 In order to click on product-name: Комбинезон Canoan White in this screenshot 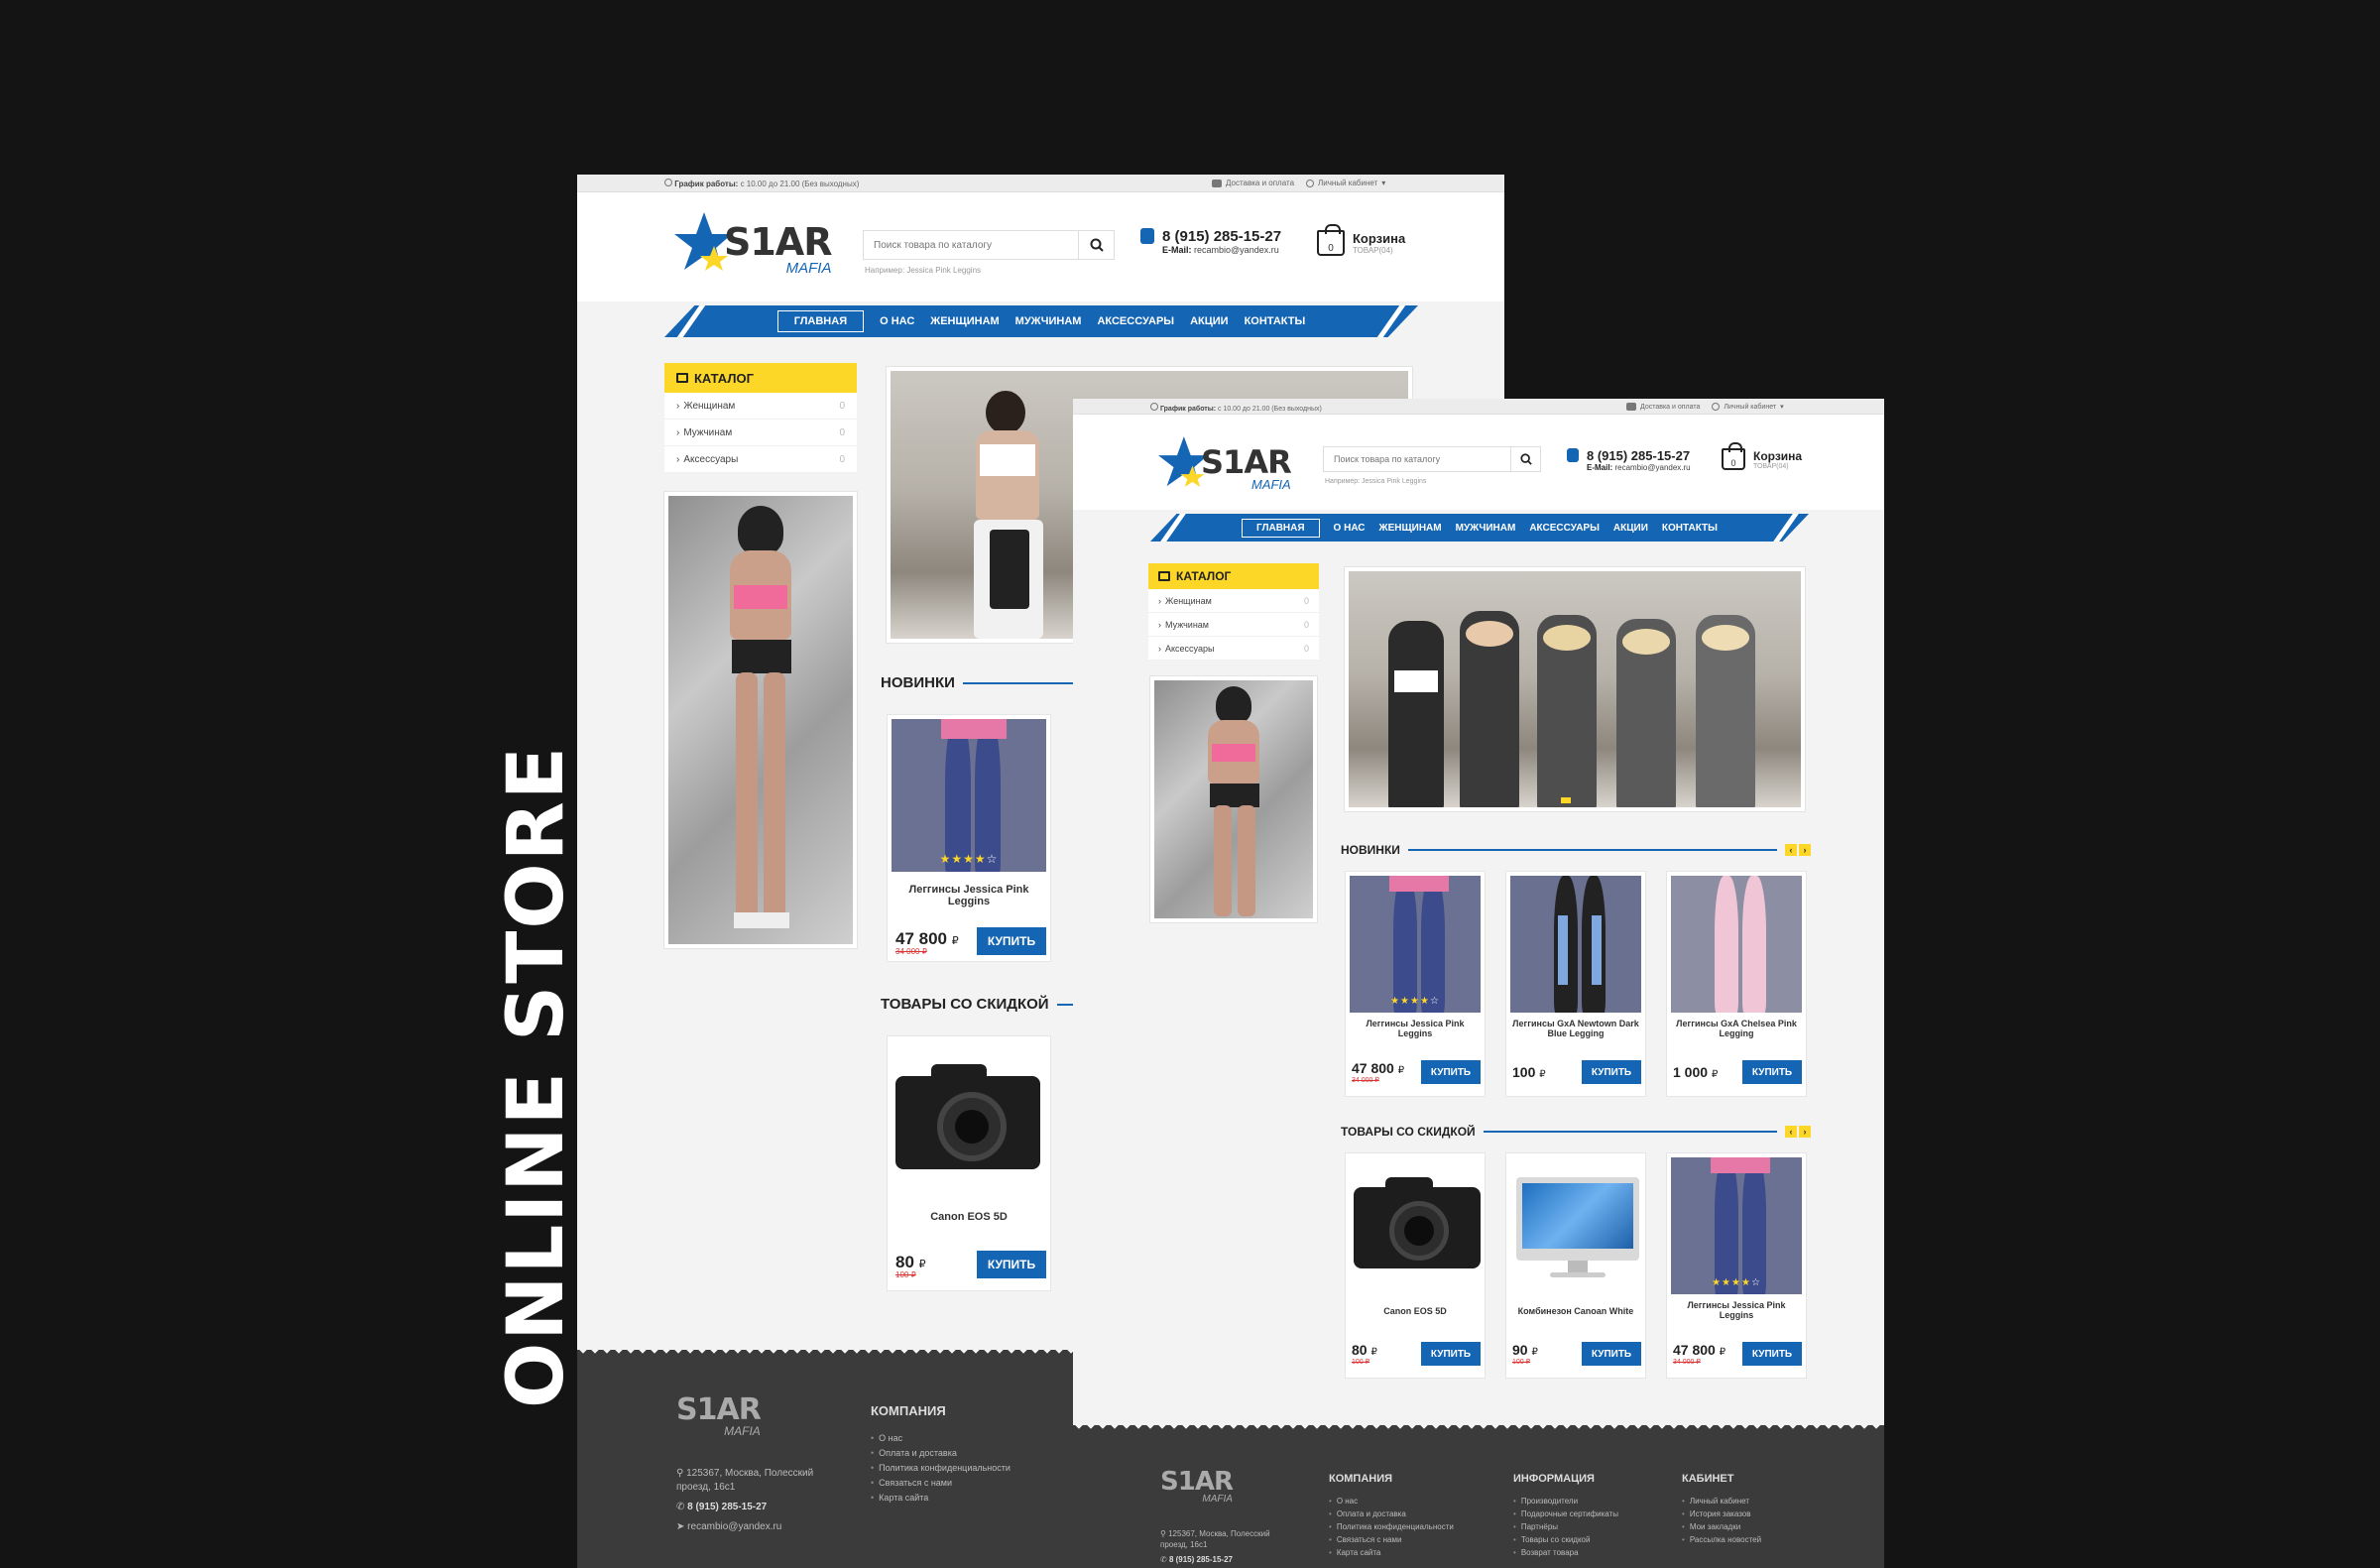, I will do `click(1575, 1311)`.